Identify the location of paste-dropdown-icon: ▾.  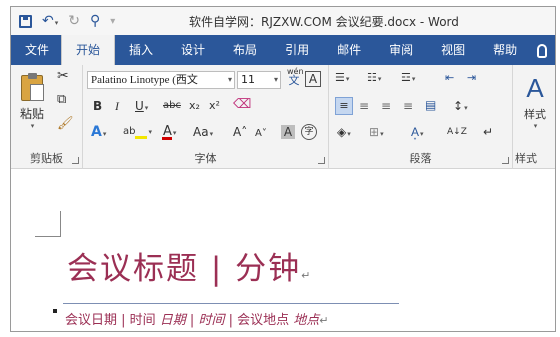
(33, 126).